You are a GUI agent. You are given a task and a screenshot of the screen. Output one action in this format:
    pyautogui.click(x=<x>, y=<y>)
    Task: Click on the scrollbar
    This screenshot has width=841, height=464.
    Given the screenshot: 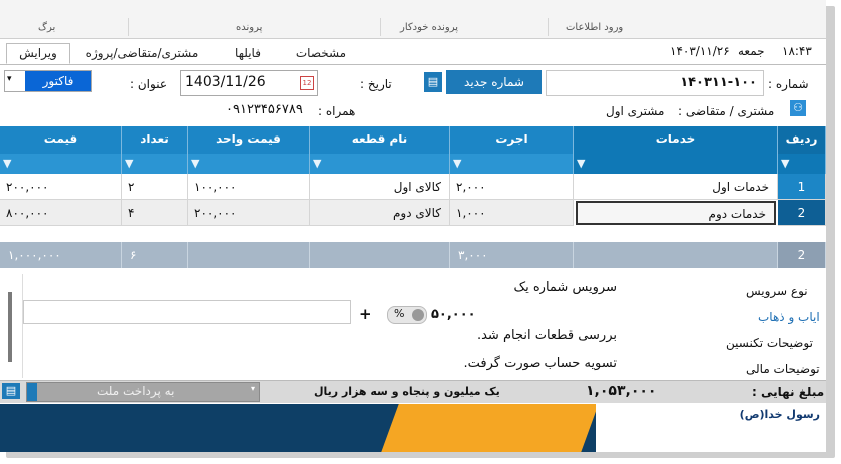 What is the action you would take?
    pyautogui.click(x=10, y=327)
    